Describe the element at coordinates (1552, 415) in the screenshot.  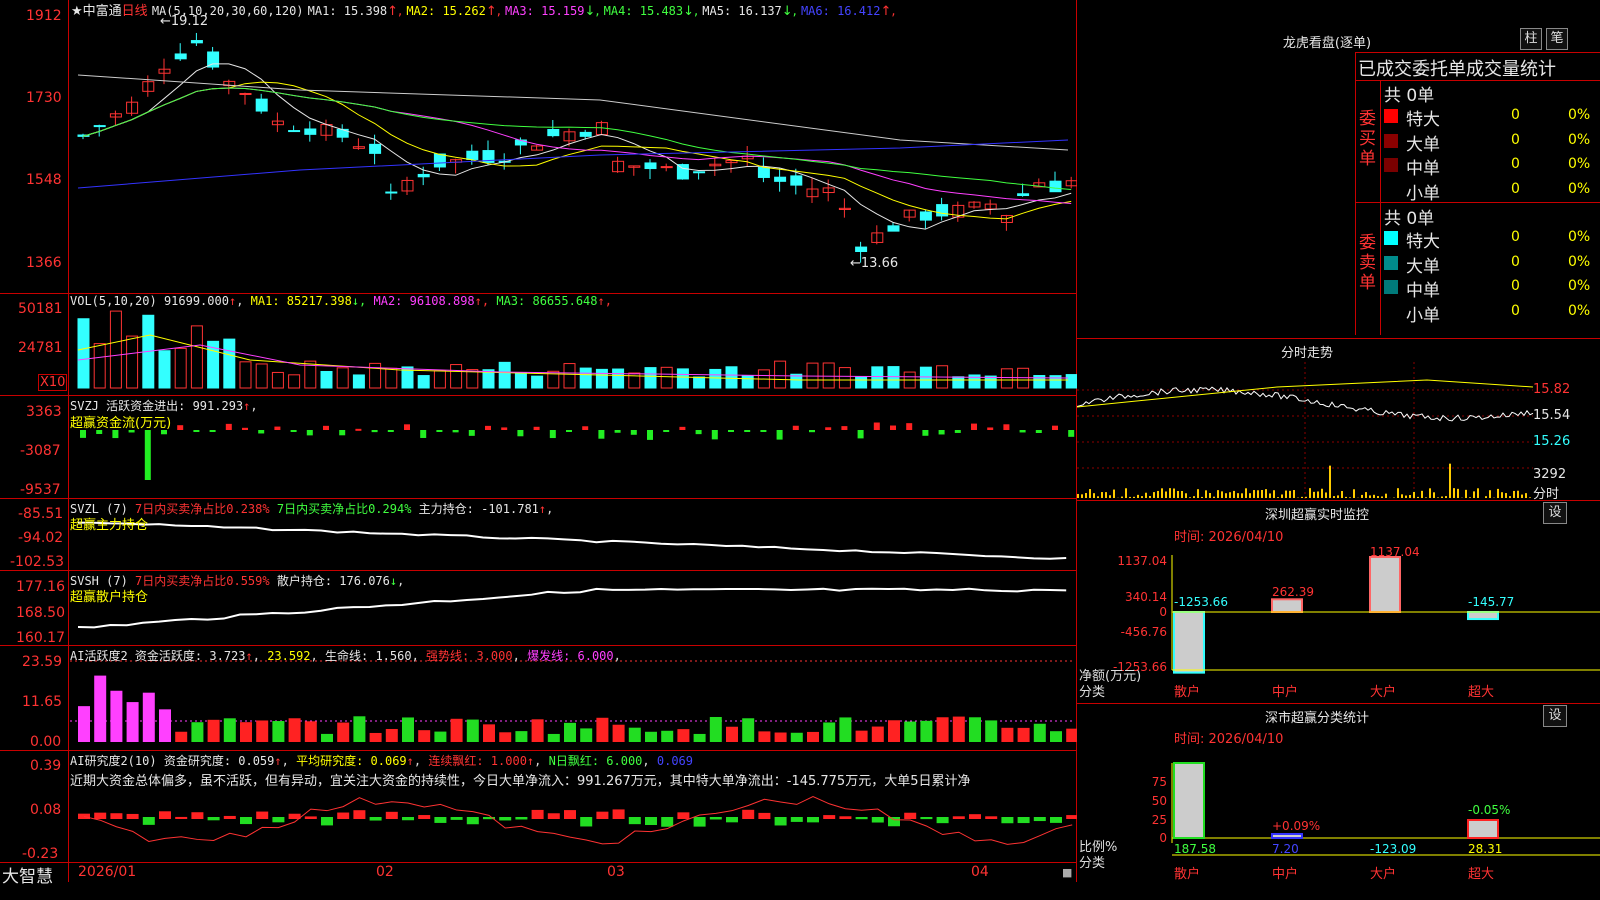
I see `minute-tick: 15.54` at that location.